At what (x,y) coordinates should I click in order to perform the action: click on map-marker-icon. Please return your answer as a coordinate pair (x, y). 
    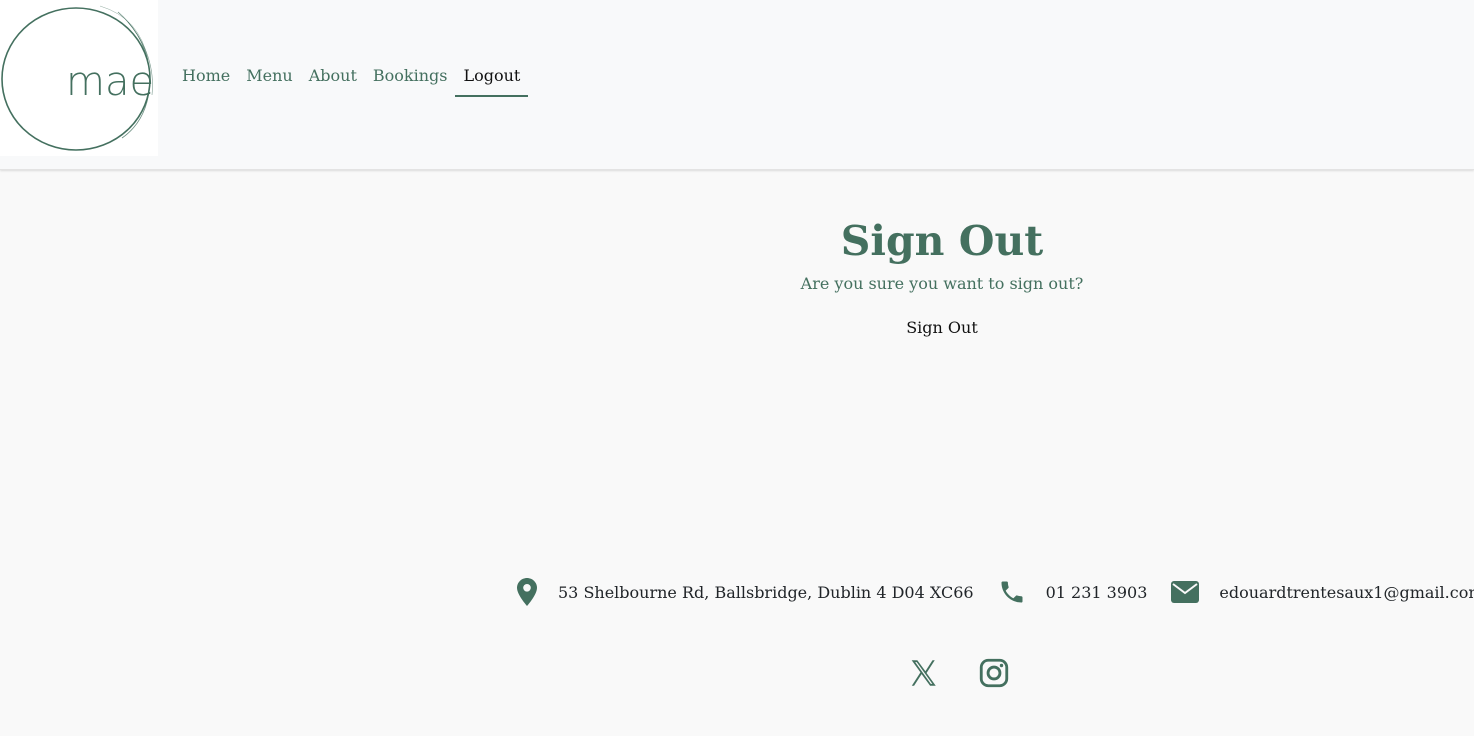
    Looking at the image, I should click on (527, 592).